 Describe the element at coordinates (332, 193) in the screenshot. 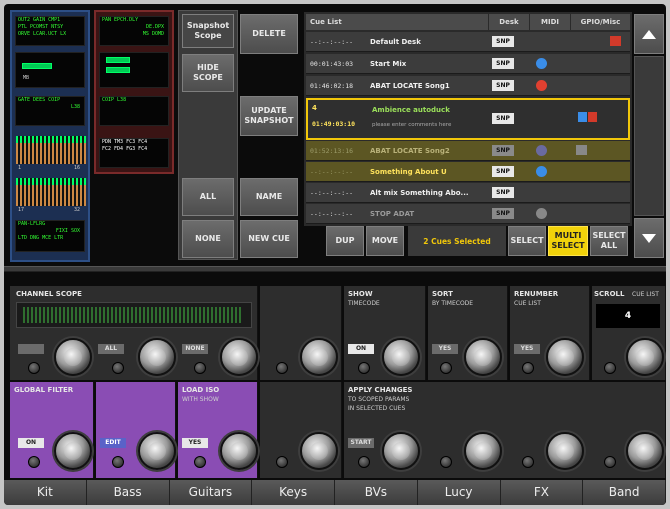

I see `cue-timecode: --:--:--:--` at that location.